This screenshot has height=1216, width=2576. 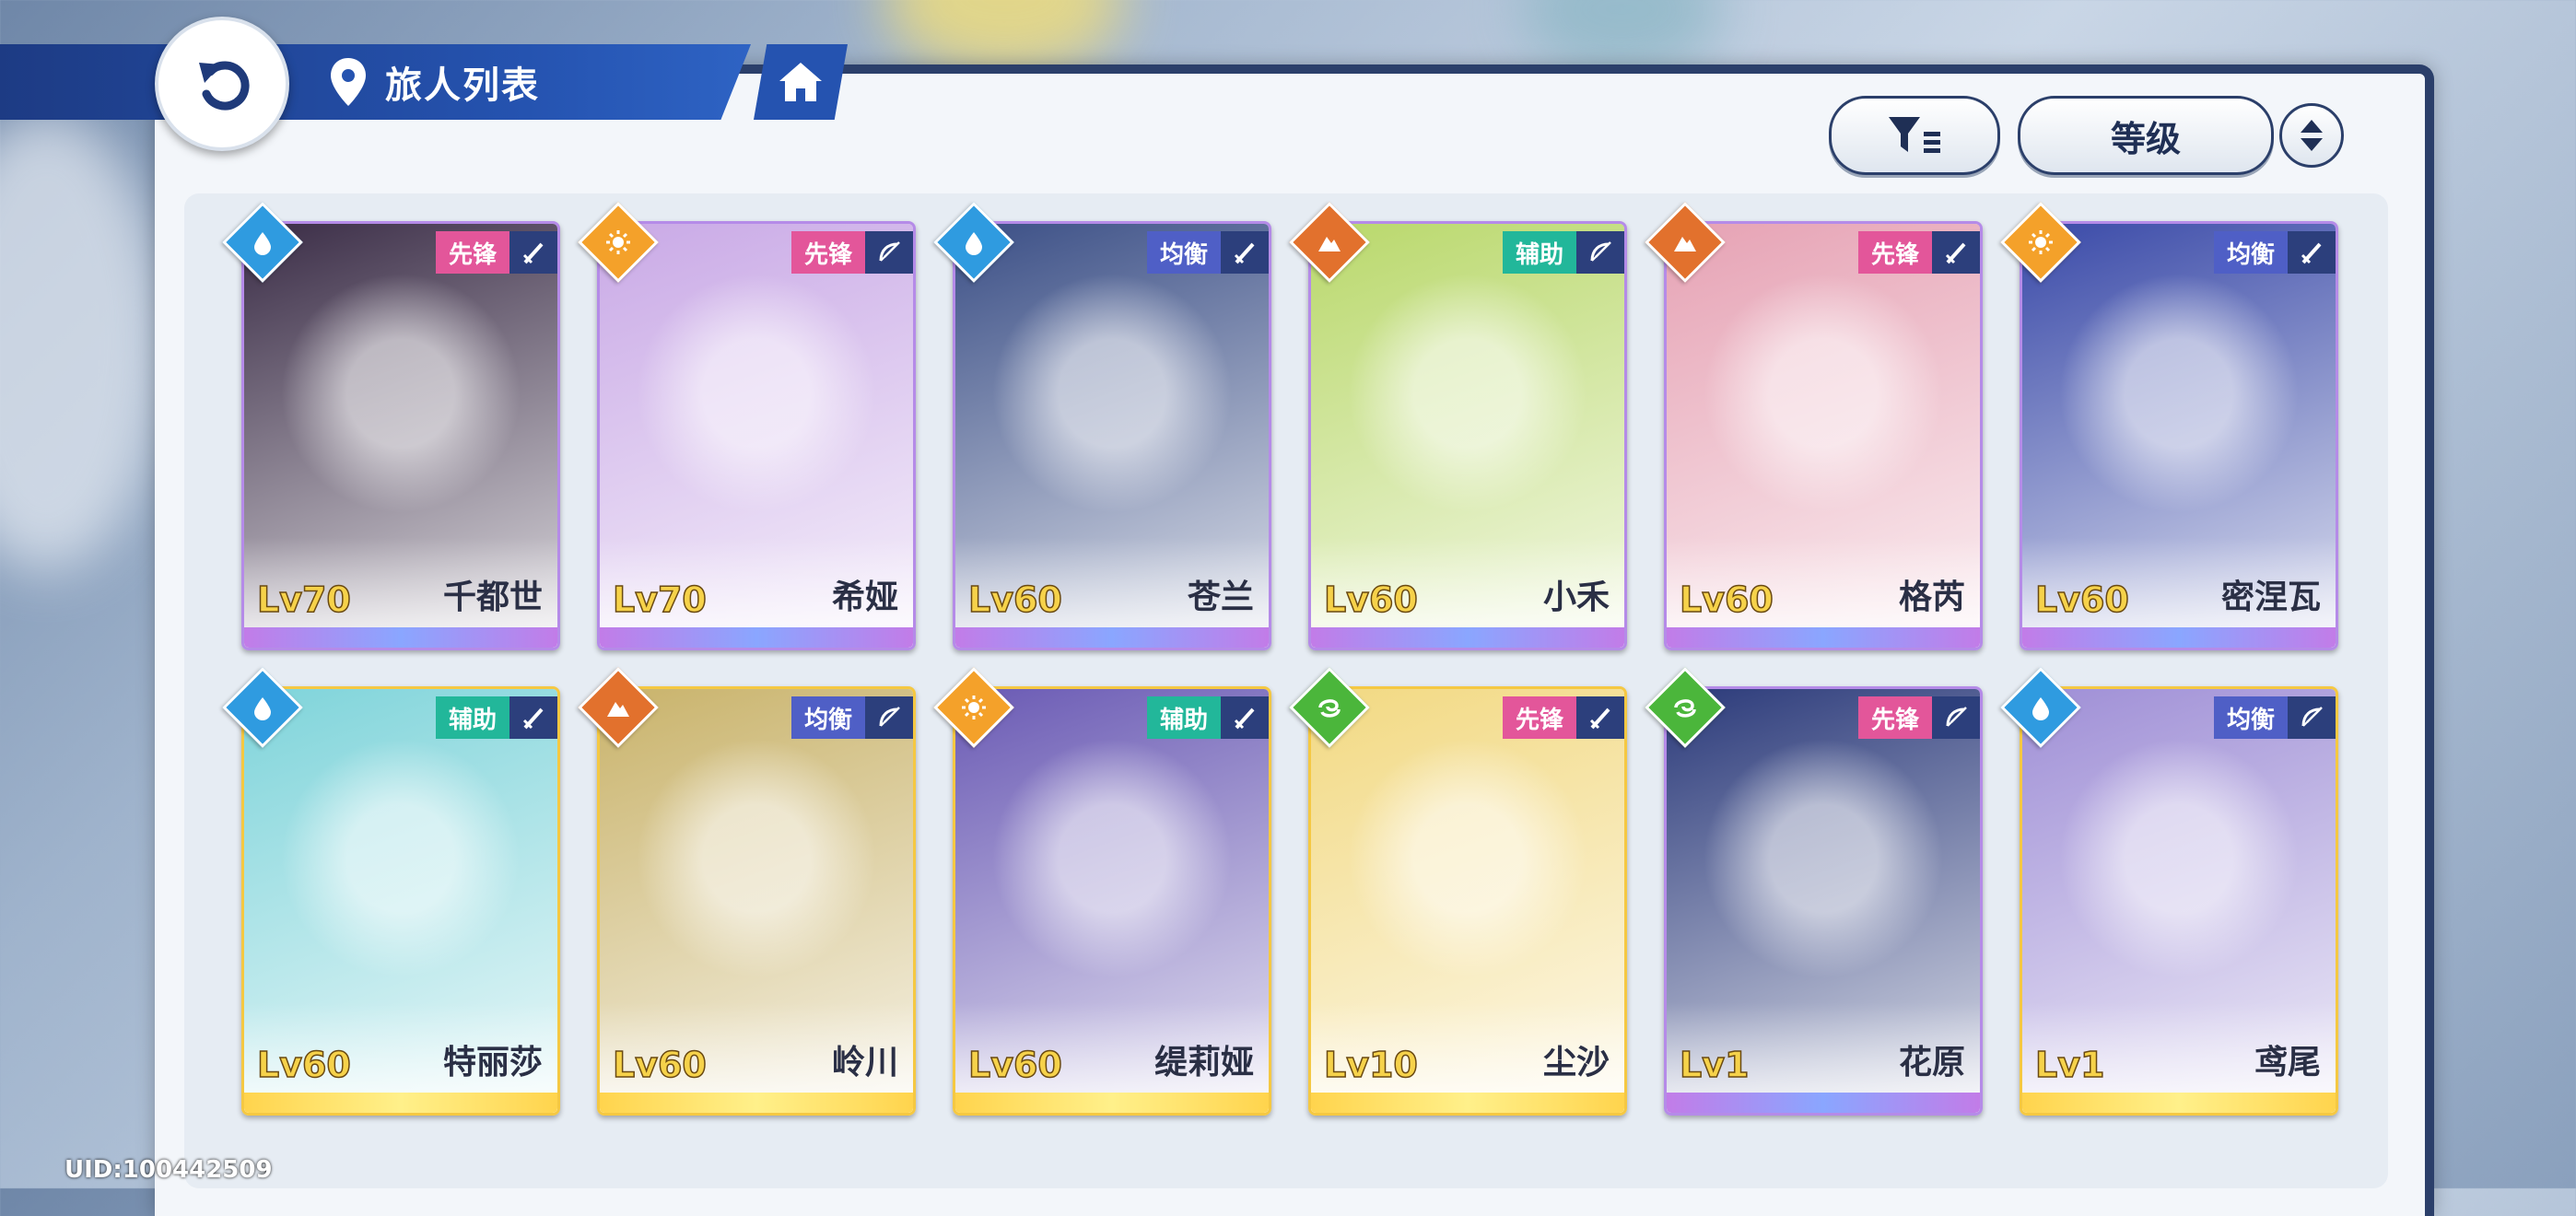 What do you see at coordinates (400, 435) in the screenshot?
I see `traveler-card: 先锋 Lv70 千都世` at bounding box center [400, 435].